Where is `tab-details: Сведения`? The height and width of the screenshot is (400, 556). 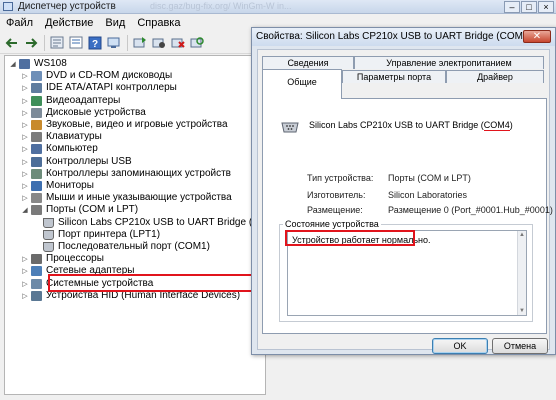 tab-details: Сведения is located at coordinates (308, 62).